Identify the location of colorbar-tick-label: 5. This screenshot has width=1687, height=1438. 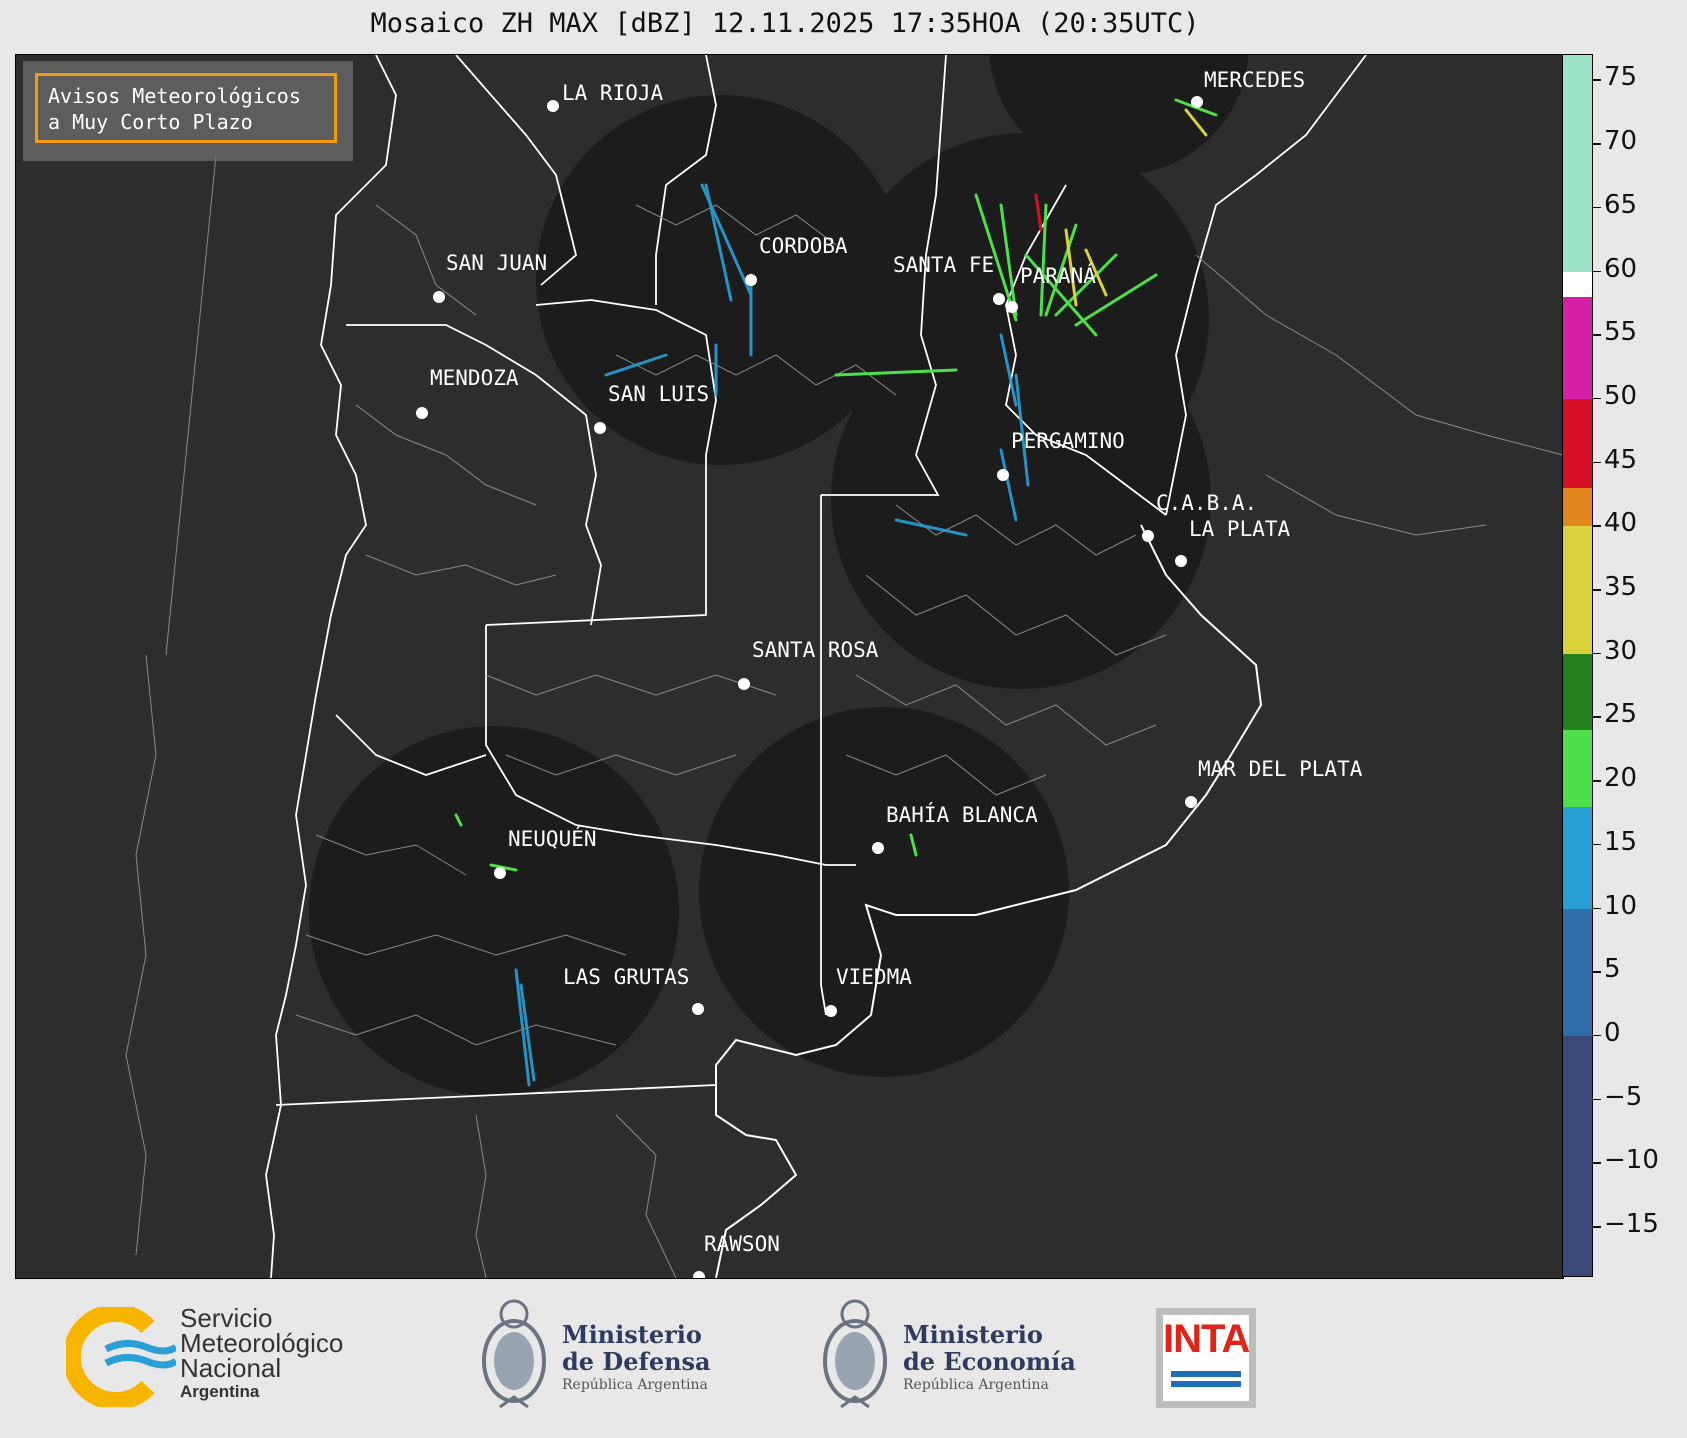
(1612, 969).